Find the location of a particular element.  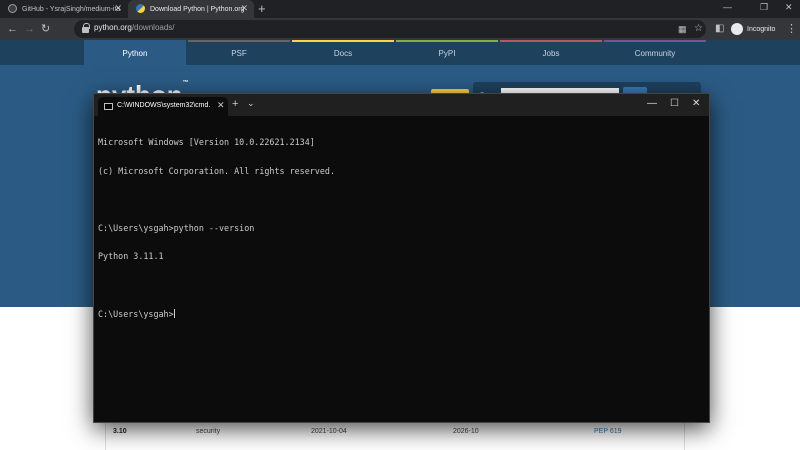

terminal-line: C:\Users\ysgah>python --version is located at coordinates (176, 227).